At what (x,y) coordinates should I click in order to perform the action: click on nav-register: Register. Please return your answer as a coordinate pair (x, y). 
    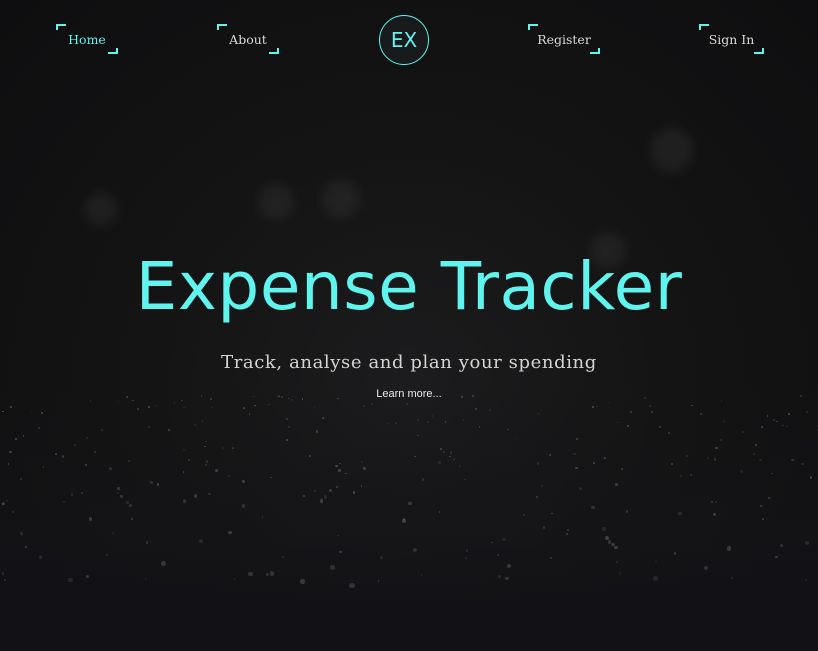
    Looking at the image, I should click on (564, 39).